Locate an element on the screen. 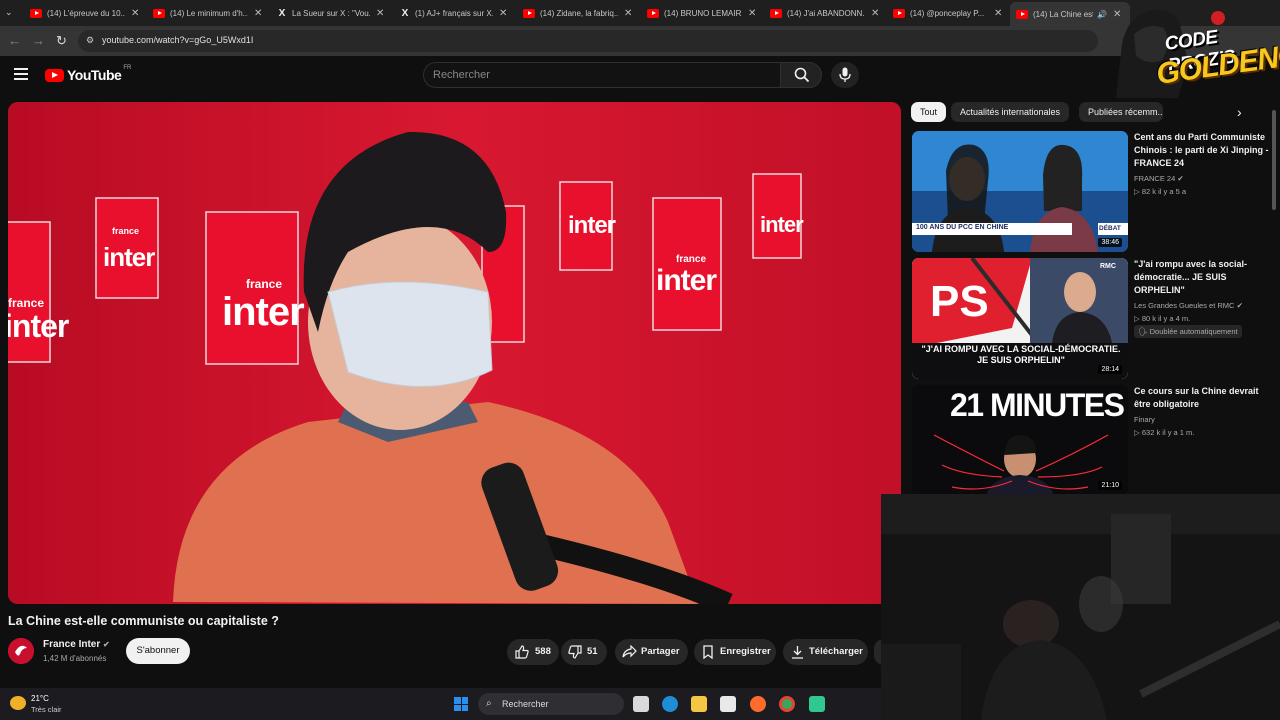 The height and width of the screenshot is (720, 1280). channel-avatar is located at coordinates (21, 651).